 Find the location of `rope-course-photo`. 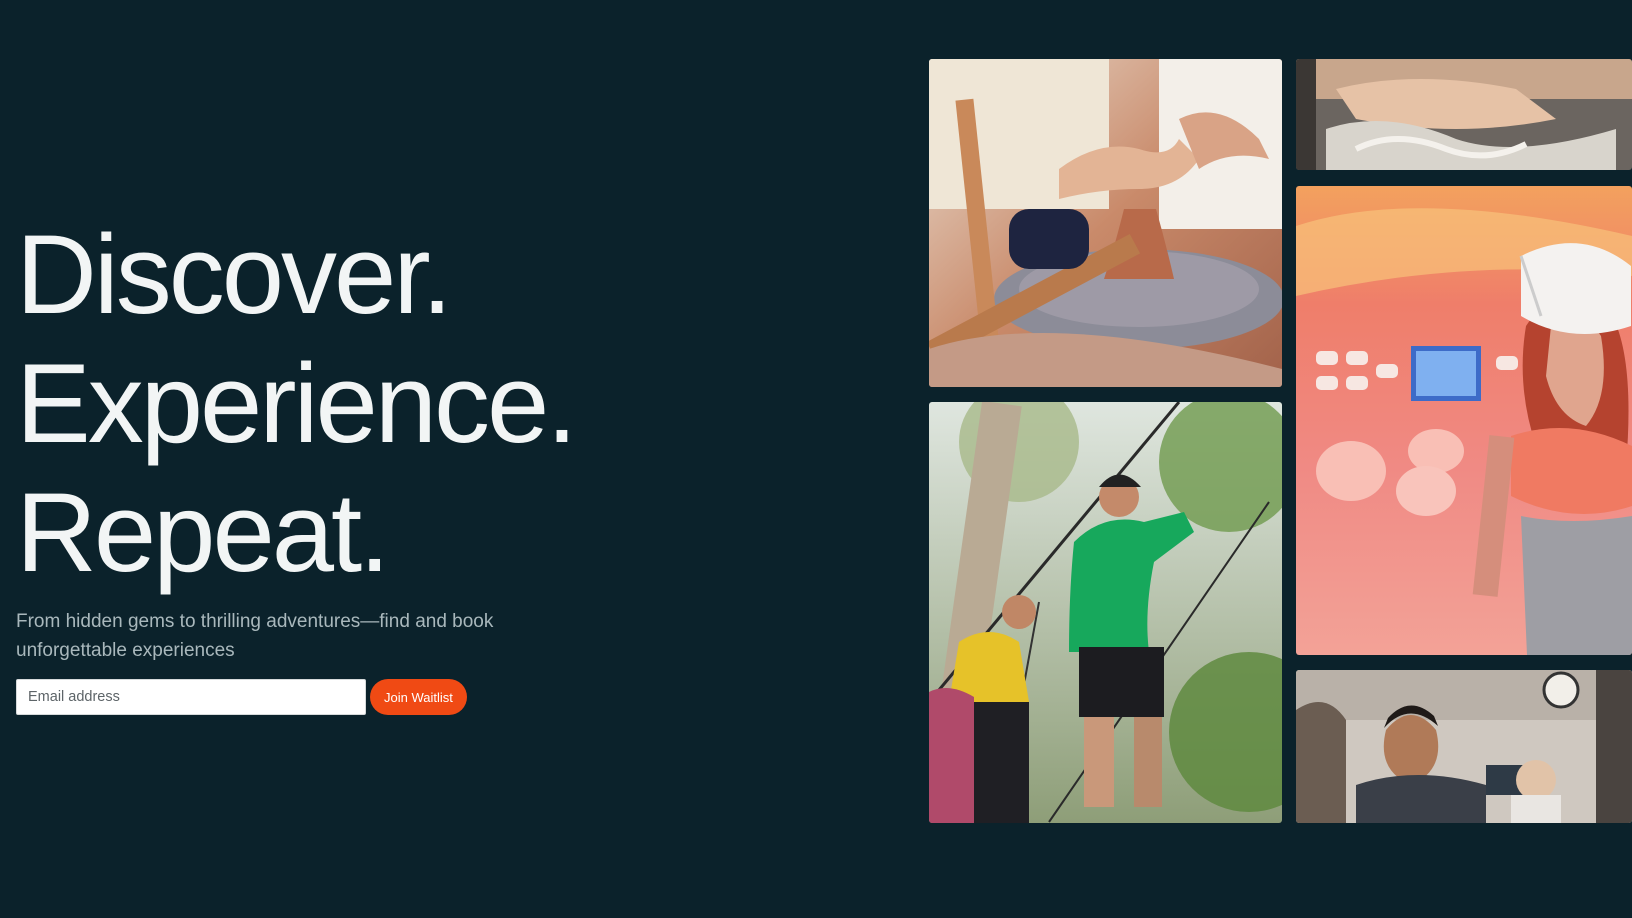

rope-course-photo is located at coordinates (1105, 612).